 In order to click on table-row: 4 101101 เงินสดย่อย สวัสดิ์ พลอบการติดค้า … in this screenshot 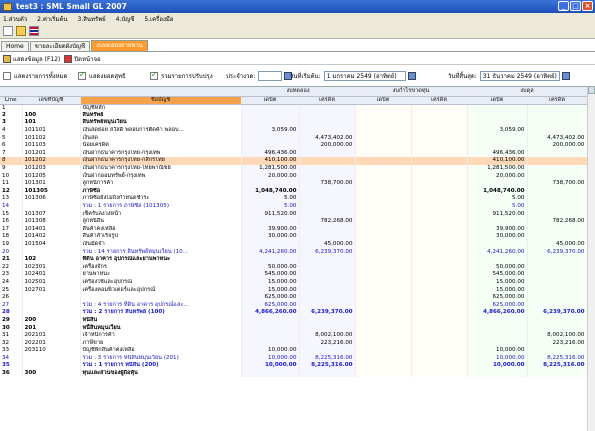, I will do `click(293, 130)`.